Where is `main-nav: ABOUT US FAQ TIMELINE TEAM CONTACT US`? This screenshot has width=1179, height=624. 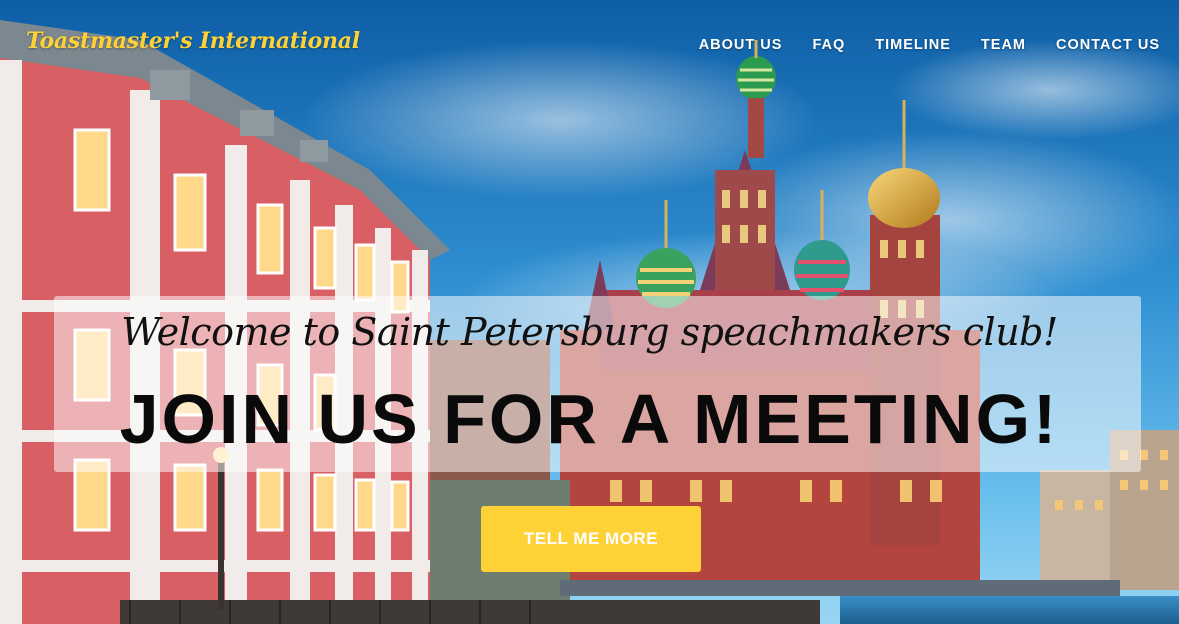
main-nav: ABOUT US FAQ TIMELINE TEAM CONTACT US is located at coordinates (914, 45).